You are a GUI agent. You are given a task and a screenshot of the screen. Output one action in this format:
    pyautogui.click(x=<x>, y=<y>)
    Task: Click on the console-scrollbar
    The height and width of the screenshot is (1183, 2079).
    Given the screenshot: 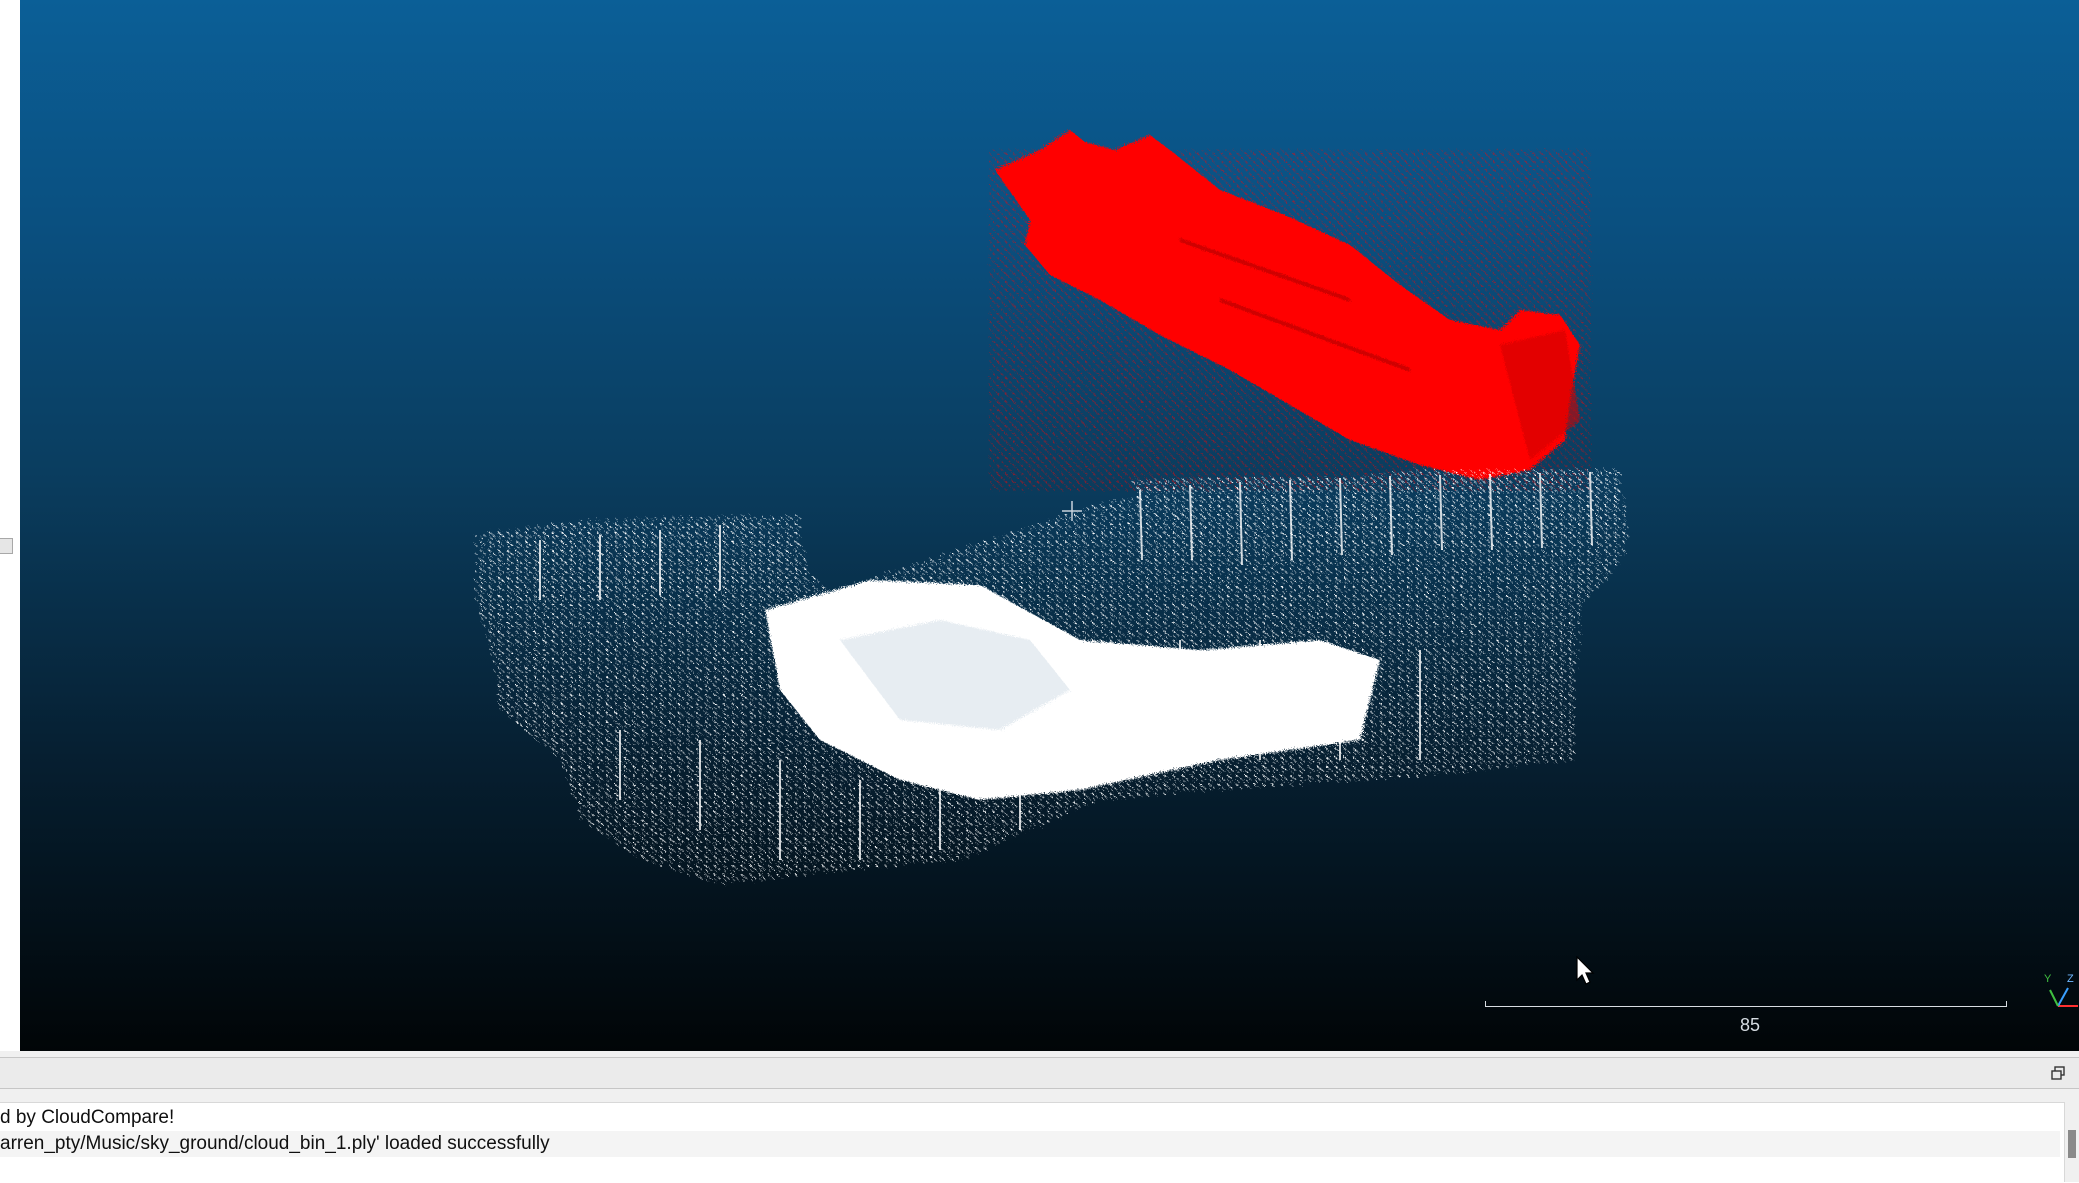 What is the action you would take?
    pyautogui.click(x=2071, y=1142)
    